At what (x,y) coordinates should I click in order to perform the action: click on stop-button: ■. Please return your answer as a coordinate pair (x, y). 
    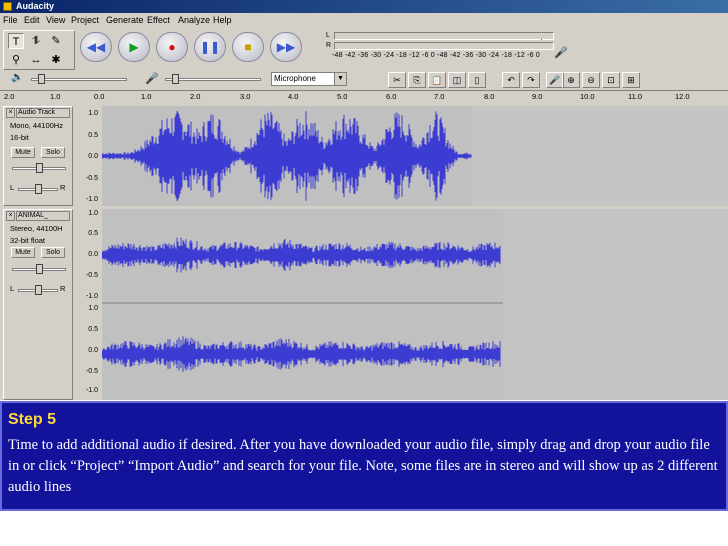
    Looking at the image, I should click on (248, 47).